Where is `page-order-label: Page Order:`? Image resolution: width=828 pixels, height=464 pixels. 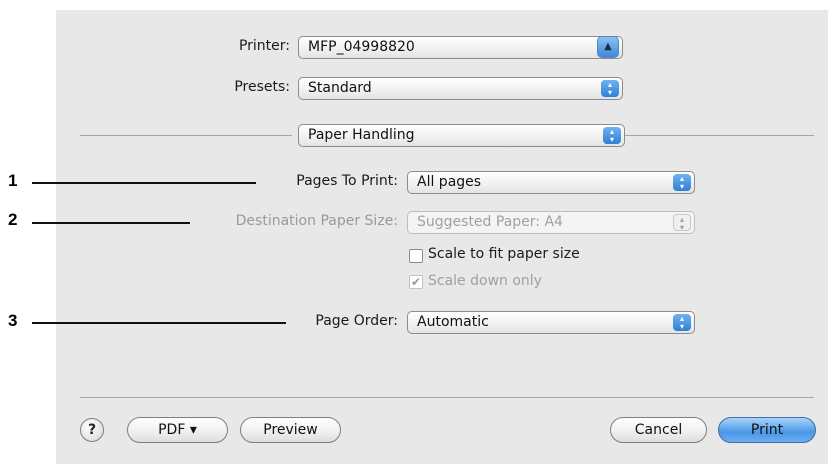 page-order-label: Page Order: is located at coordinates (356, 321).